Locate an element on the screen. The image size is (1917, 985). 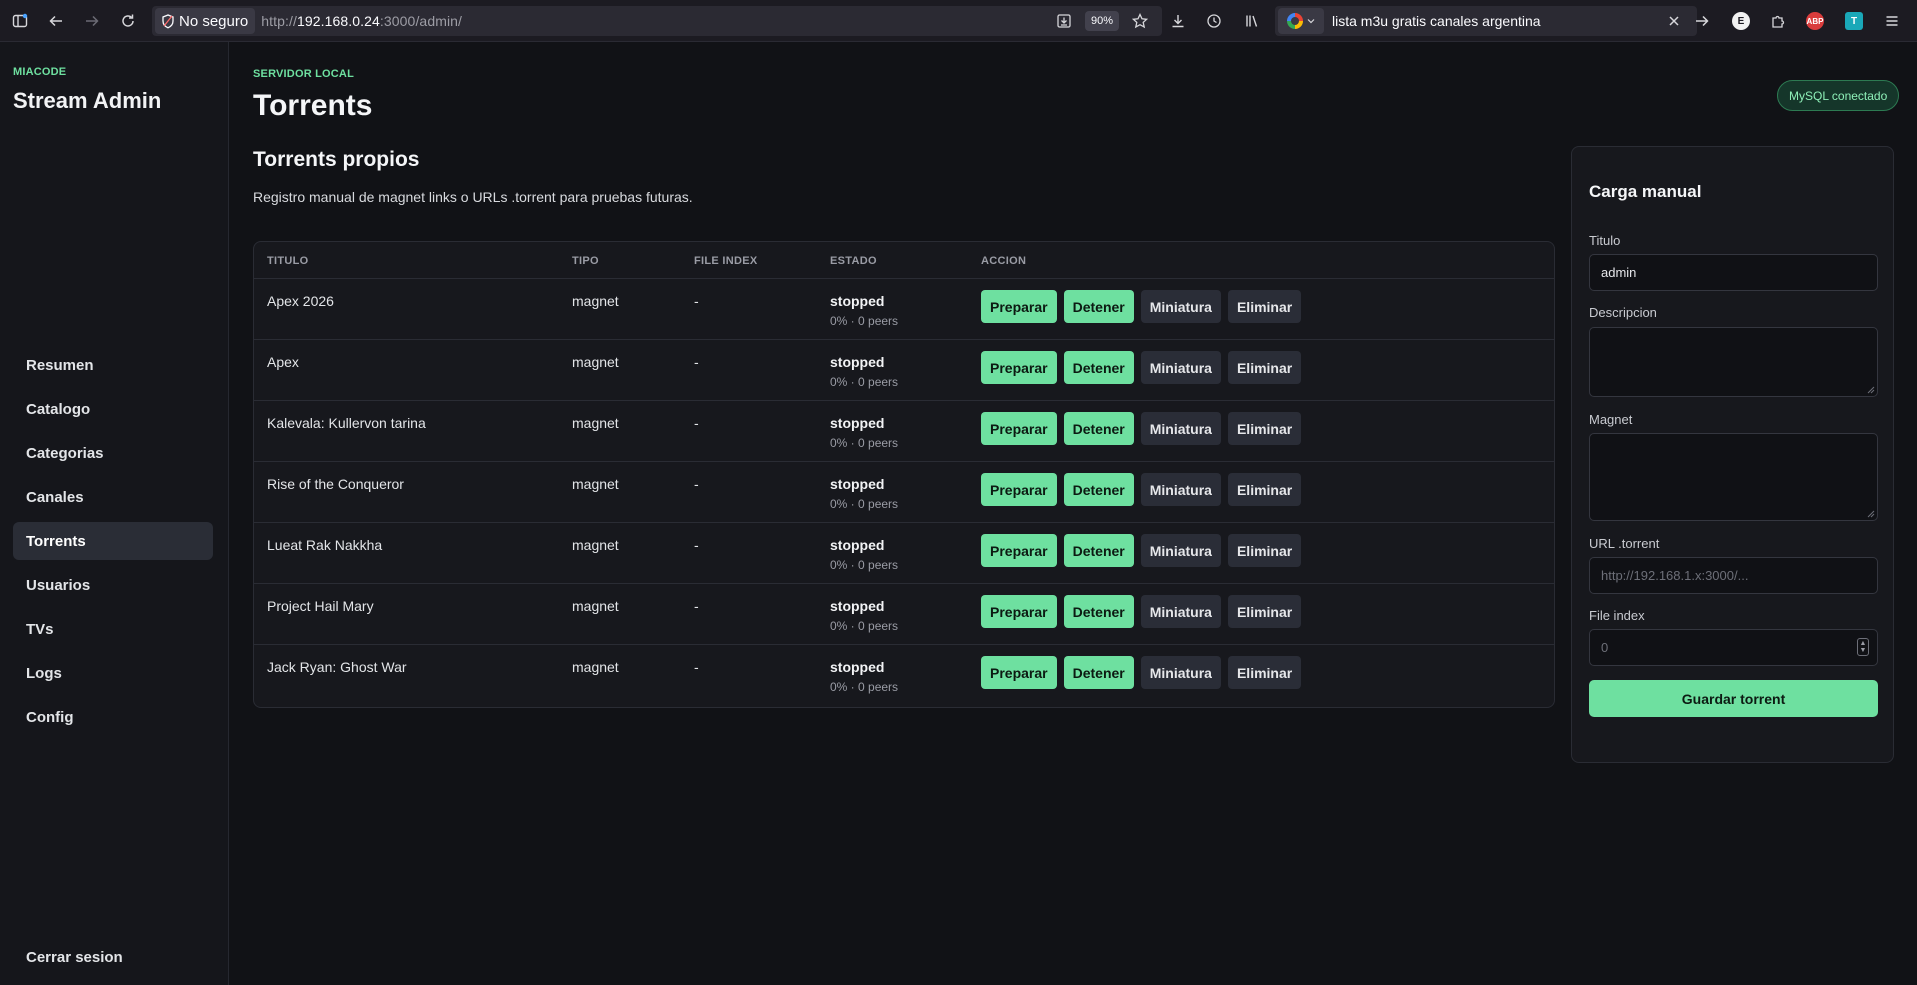
logout-link: Cerrar sesion is located at coordinates (74, 957).